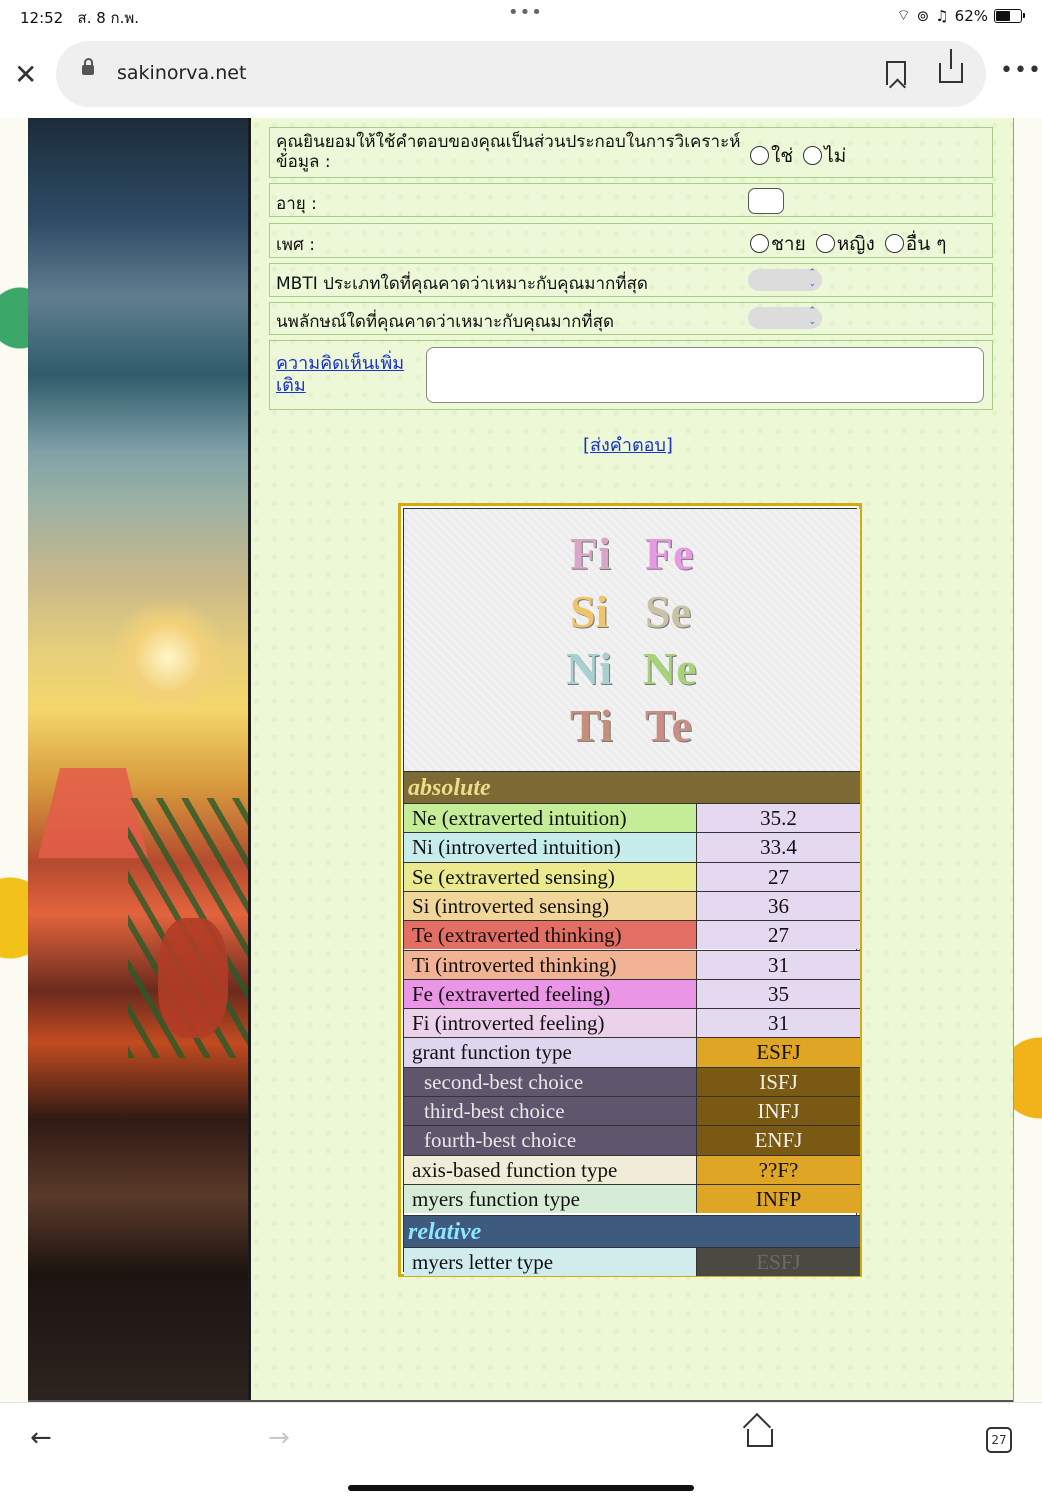  What do you see at coordinates (632, 905) in the screenshot?
I see `result-row: Si (introverted sensing) 36` at bounding box center [632, 905].